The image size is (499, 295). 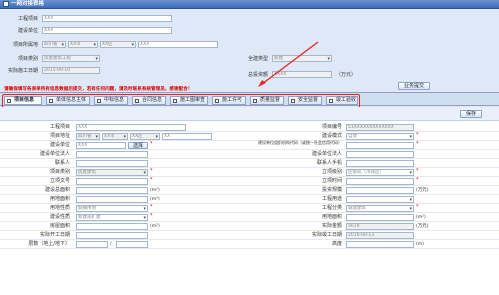 What do you see at coordinates (380, 163) in the screenshot?
I see `contact-phone-field` at bounding box center [380, 163].